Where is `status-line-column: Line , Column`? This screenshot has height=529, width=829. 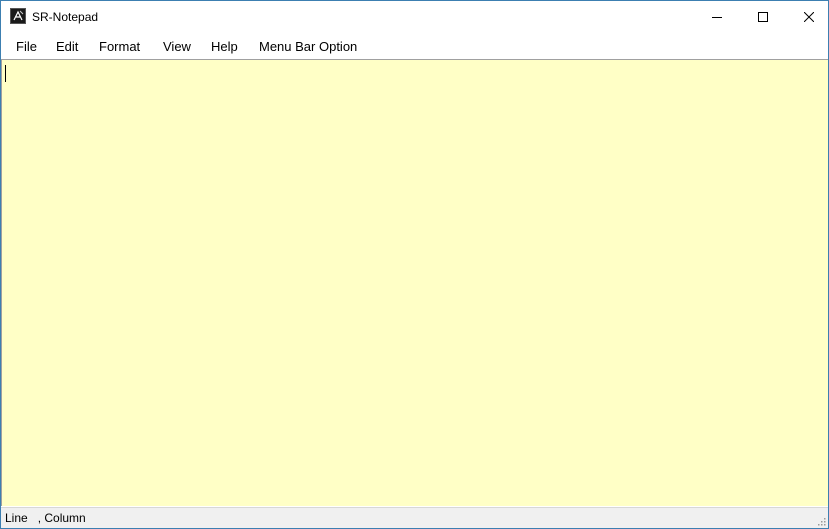
status-line-column: Line , Column is located at coordinates (45, 518).